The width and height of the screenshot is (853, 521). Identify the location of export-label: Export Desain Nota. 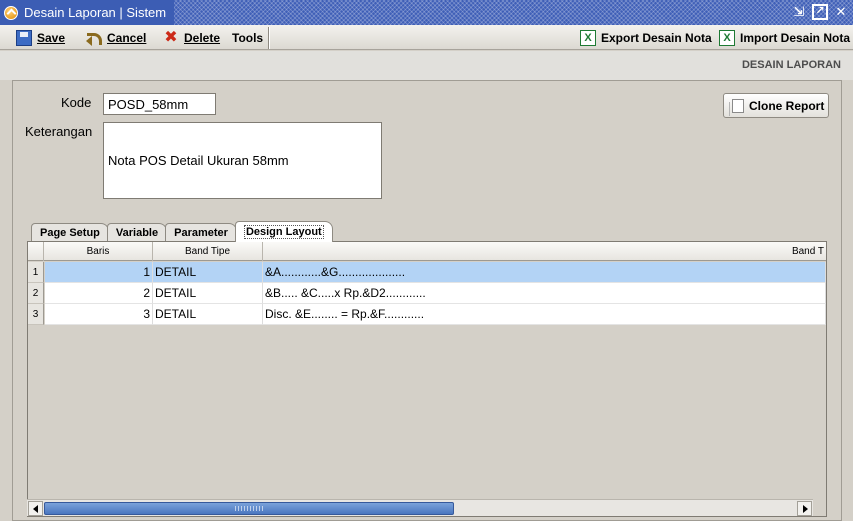
(656, 38).